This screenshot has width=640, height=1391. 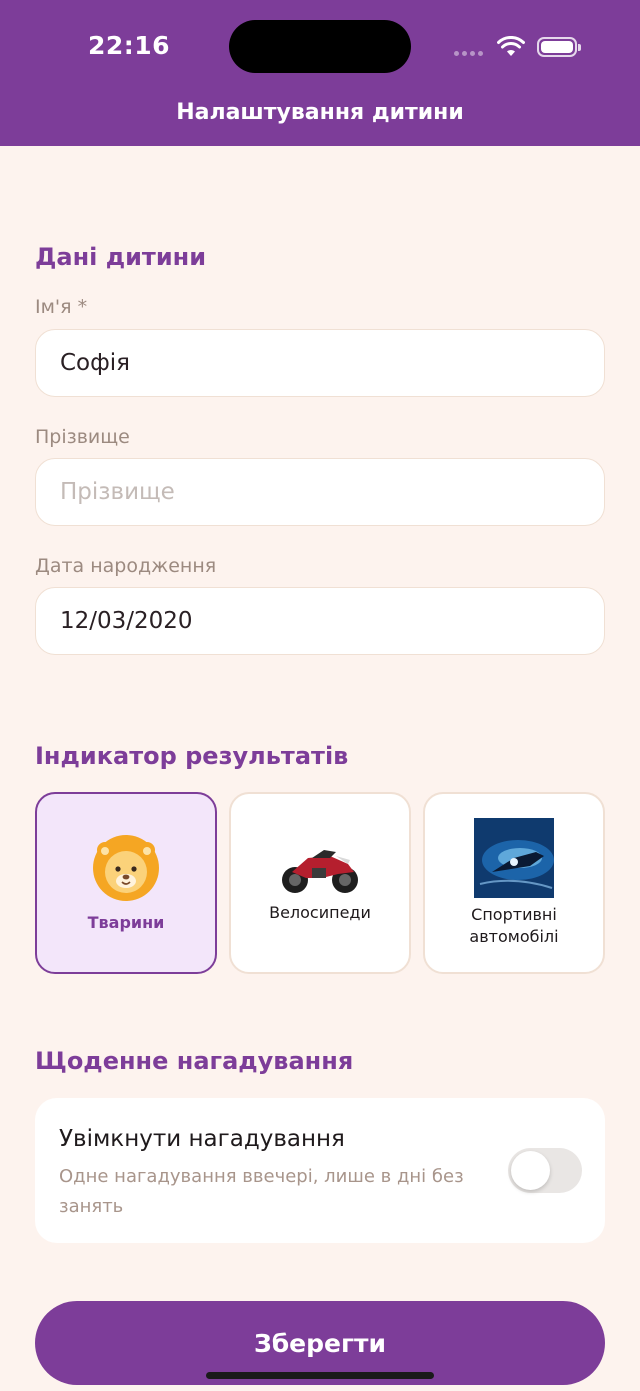 I want to click on section-title-child-data: Дані дитини, so click(x=121, y=257).